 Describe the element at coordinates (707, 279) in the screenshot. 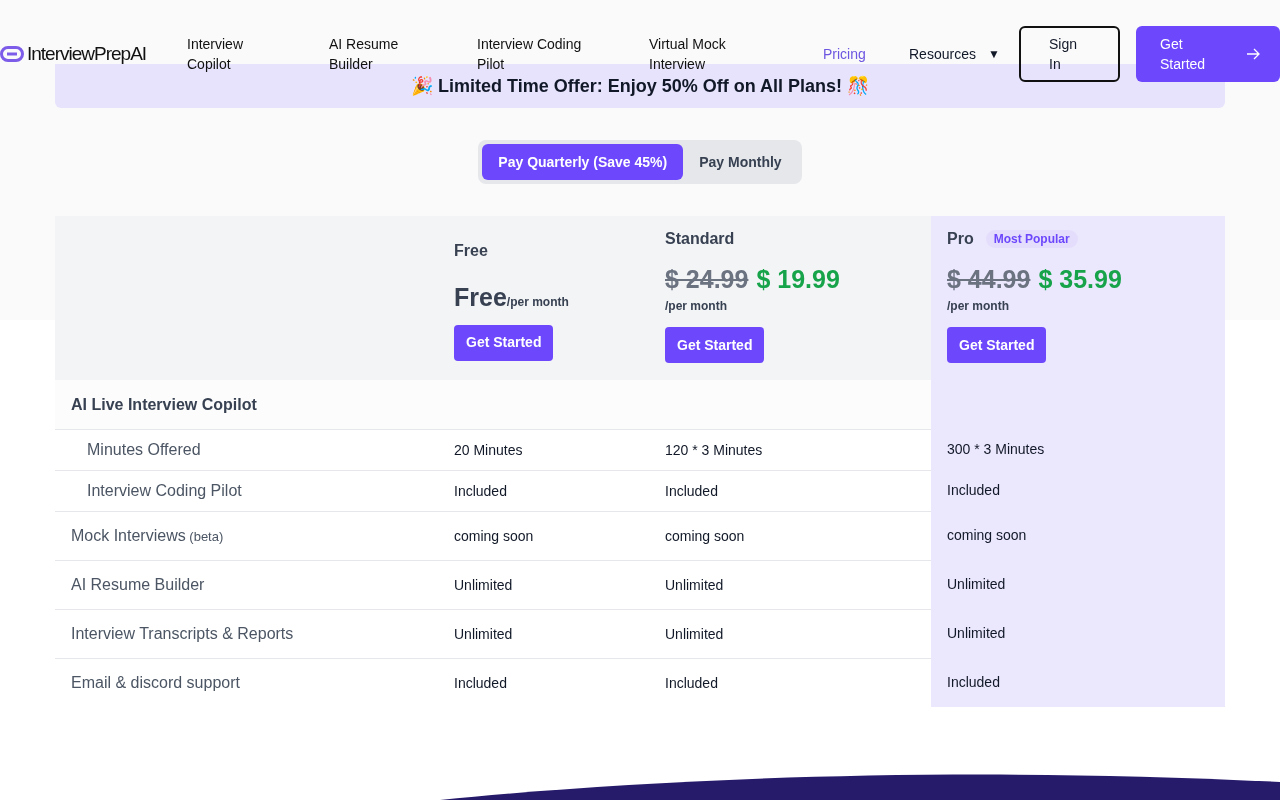

I see `old-price: $ 24.99` at that location.